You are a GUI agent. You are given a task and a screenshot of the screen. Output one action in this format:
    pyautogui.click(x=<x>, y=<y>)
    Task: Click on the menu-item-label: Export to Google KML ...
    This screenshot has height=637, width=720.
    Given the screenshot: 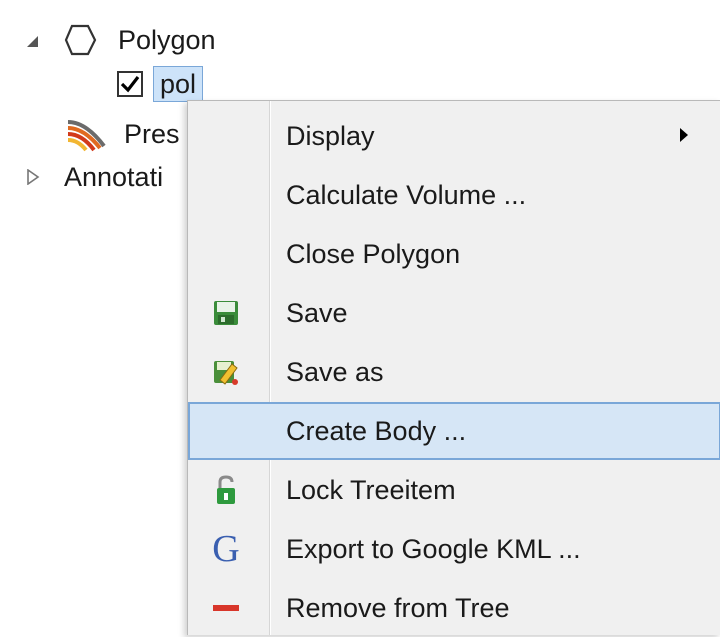 What is the action you would take?
    pyautogui.click(x=433, y=549)
    